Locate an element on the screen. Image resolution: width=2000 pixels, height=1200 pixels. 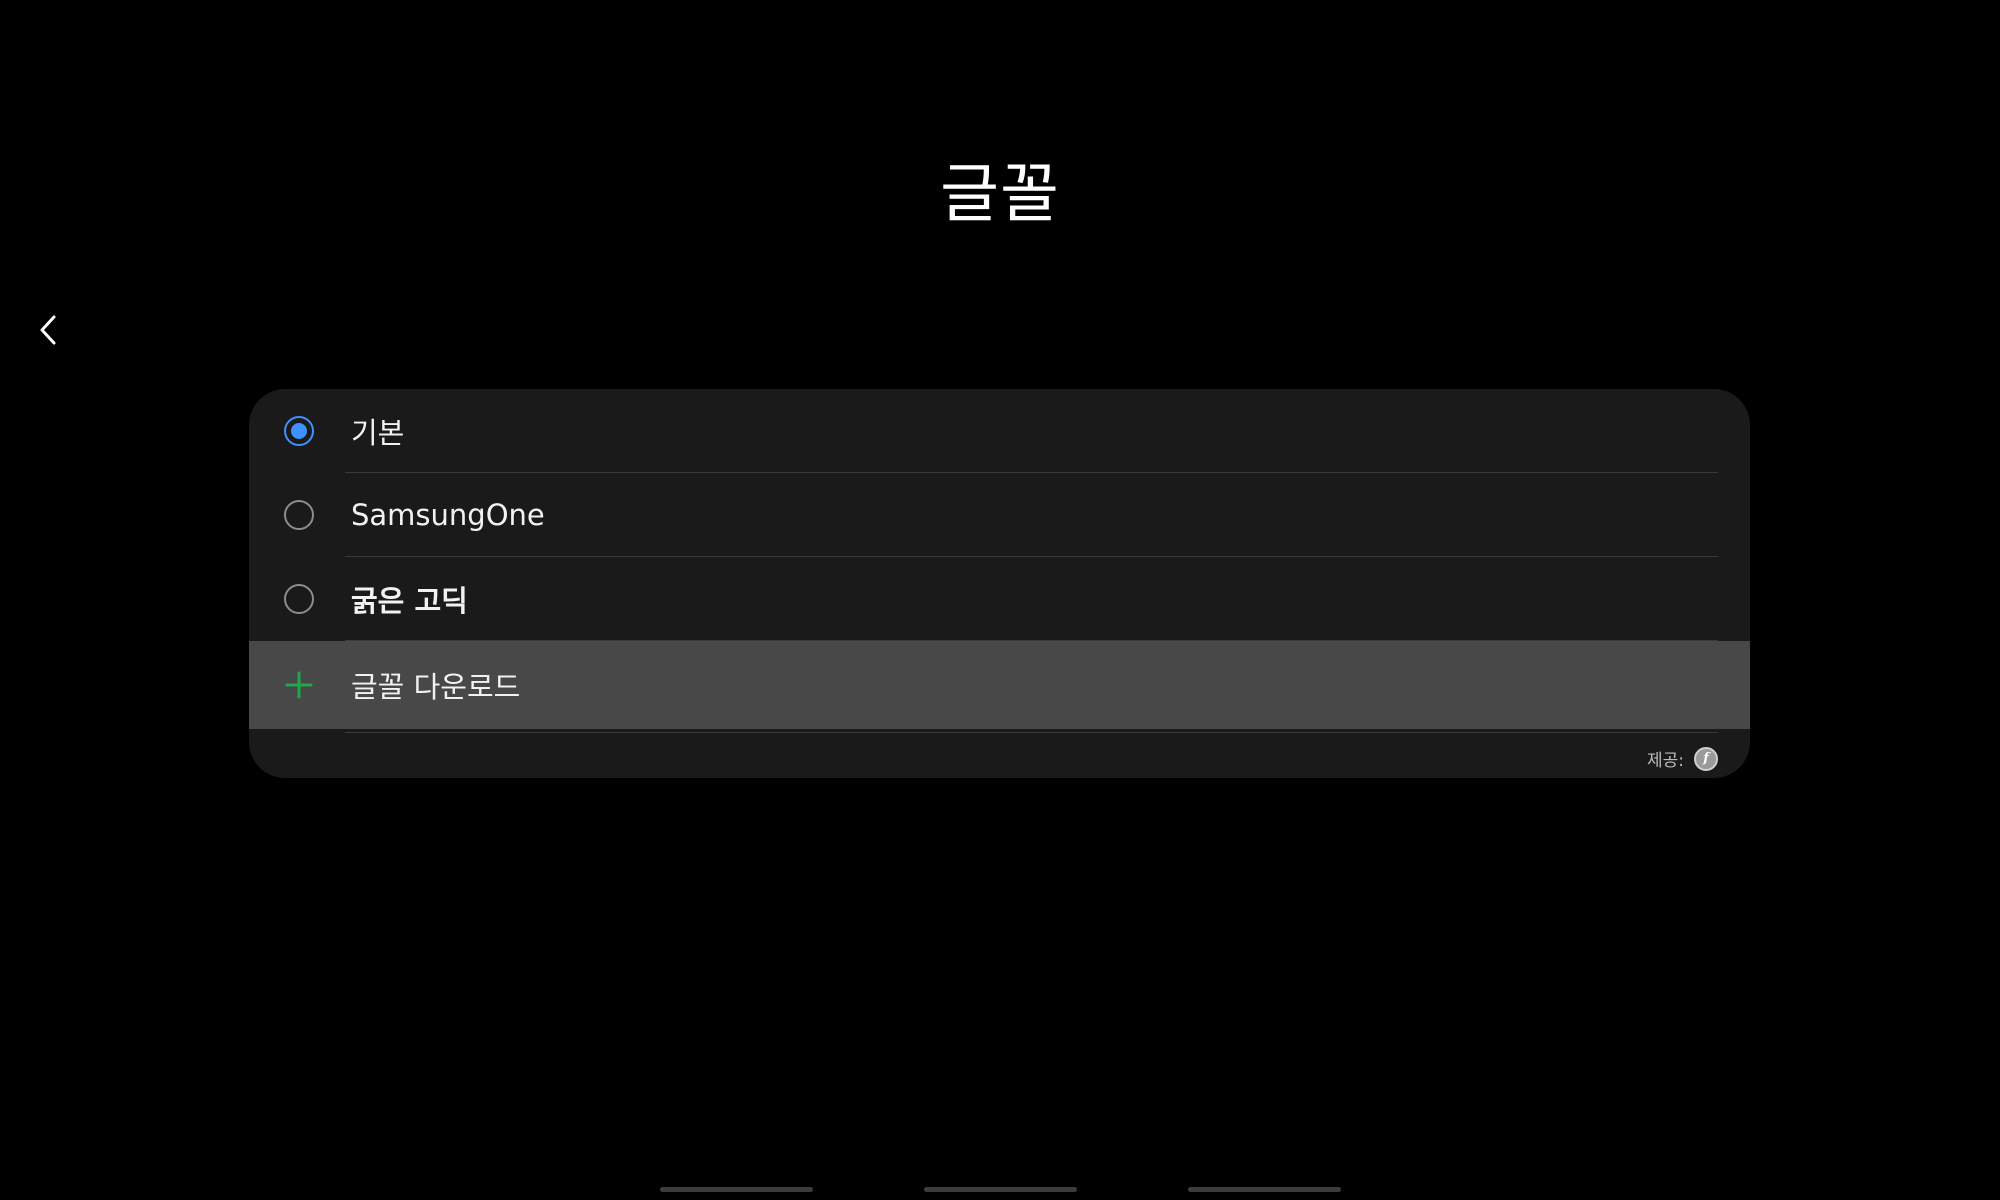
nav-handle-right is located at coordinates (1264, 1189).